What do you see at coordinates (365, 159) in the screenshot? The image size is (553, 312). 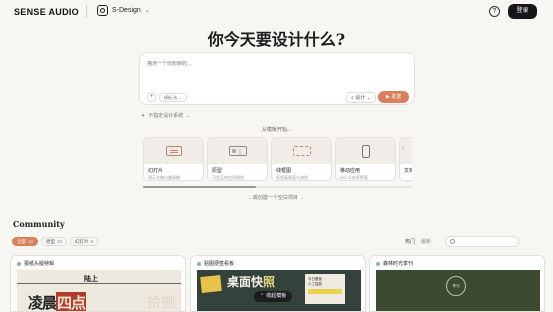 I see `template-card-mobile: 移动应用 iOS 与安卓界面` at bounding box center [365, 159].